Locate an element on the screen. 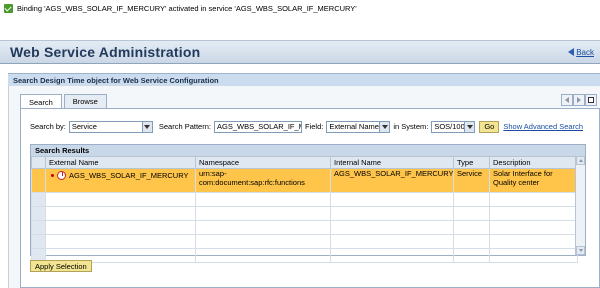  tab-strip: Search Browse is located at coordinates (64, 101).